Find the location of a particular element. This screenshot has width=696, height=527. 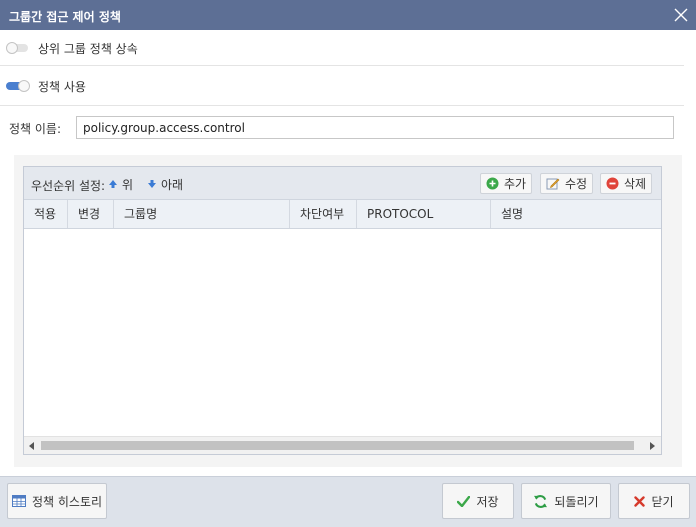

edit-icon is located at coordinates (553, 184).